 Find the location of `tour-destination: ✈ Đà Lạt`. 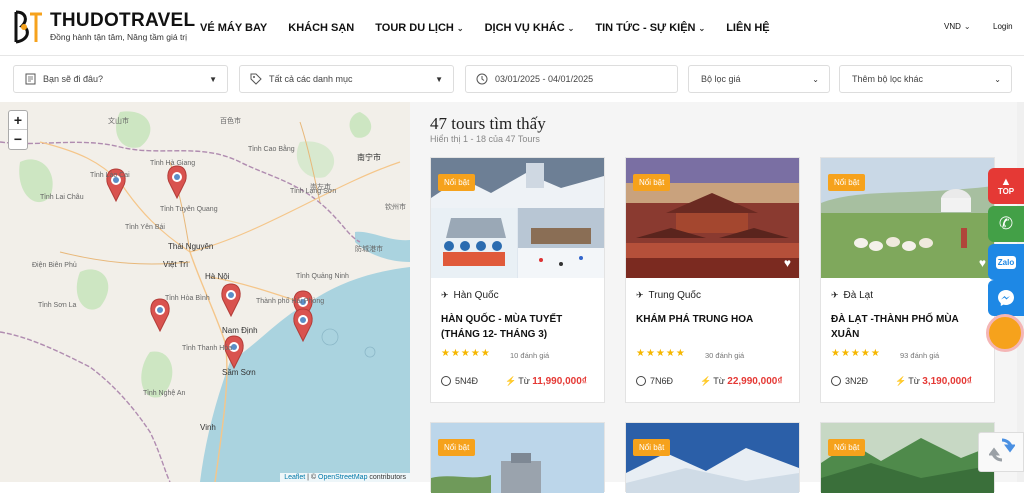

tour-destination: ✈ Đà Lạt is located at coordinates (852, 295).